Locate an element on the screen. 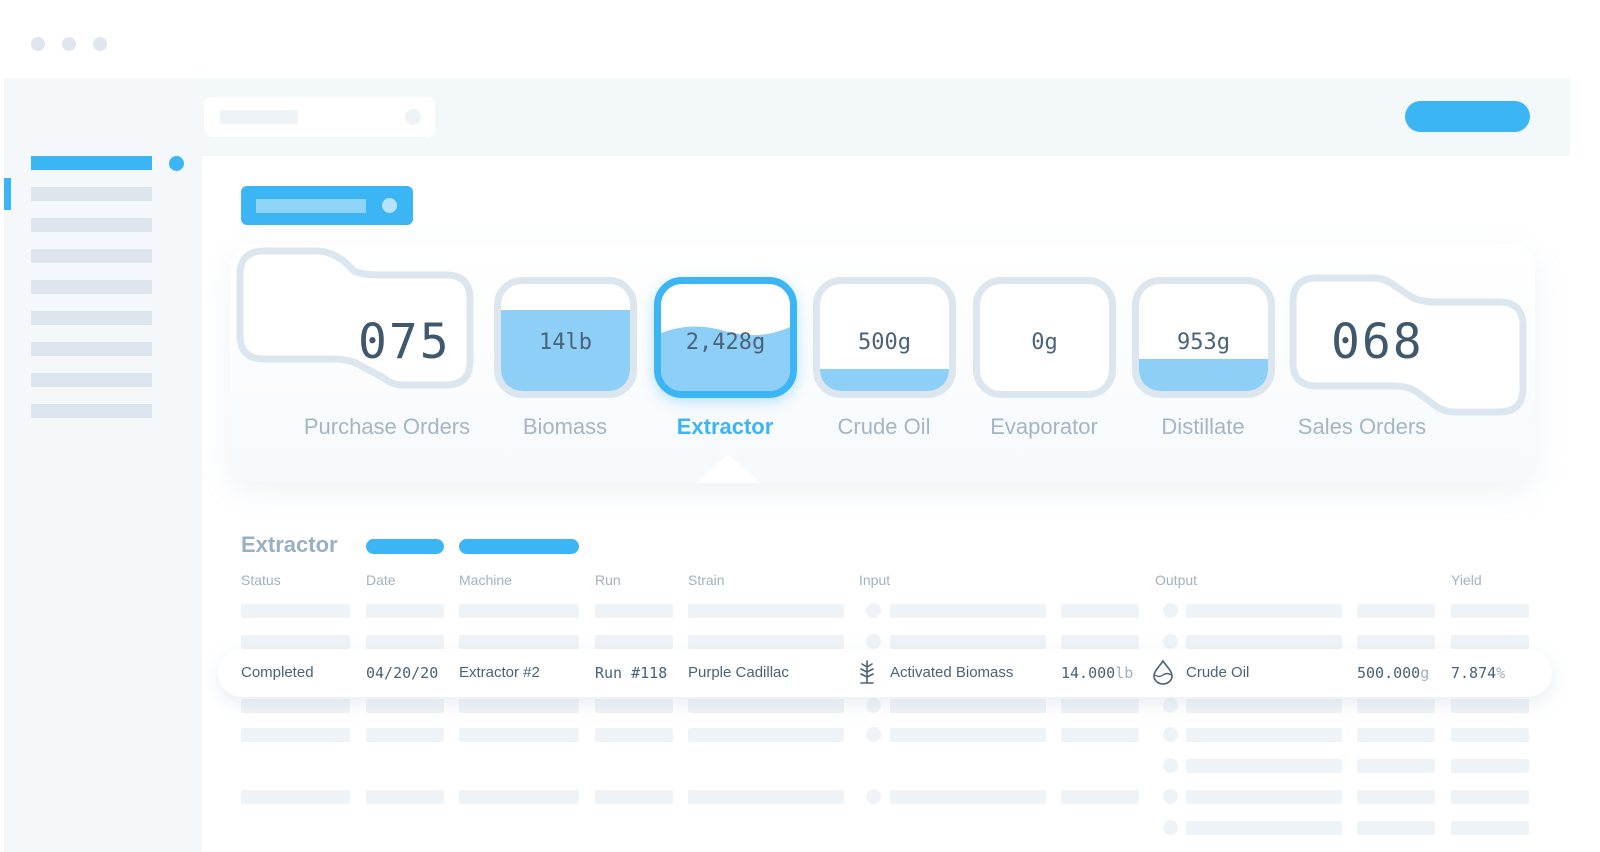 The image size is (1600, 852). stage-label-purchase-orders: Purchase Orders is located at coordinates (387, 427).